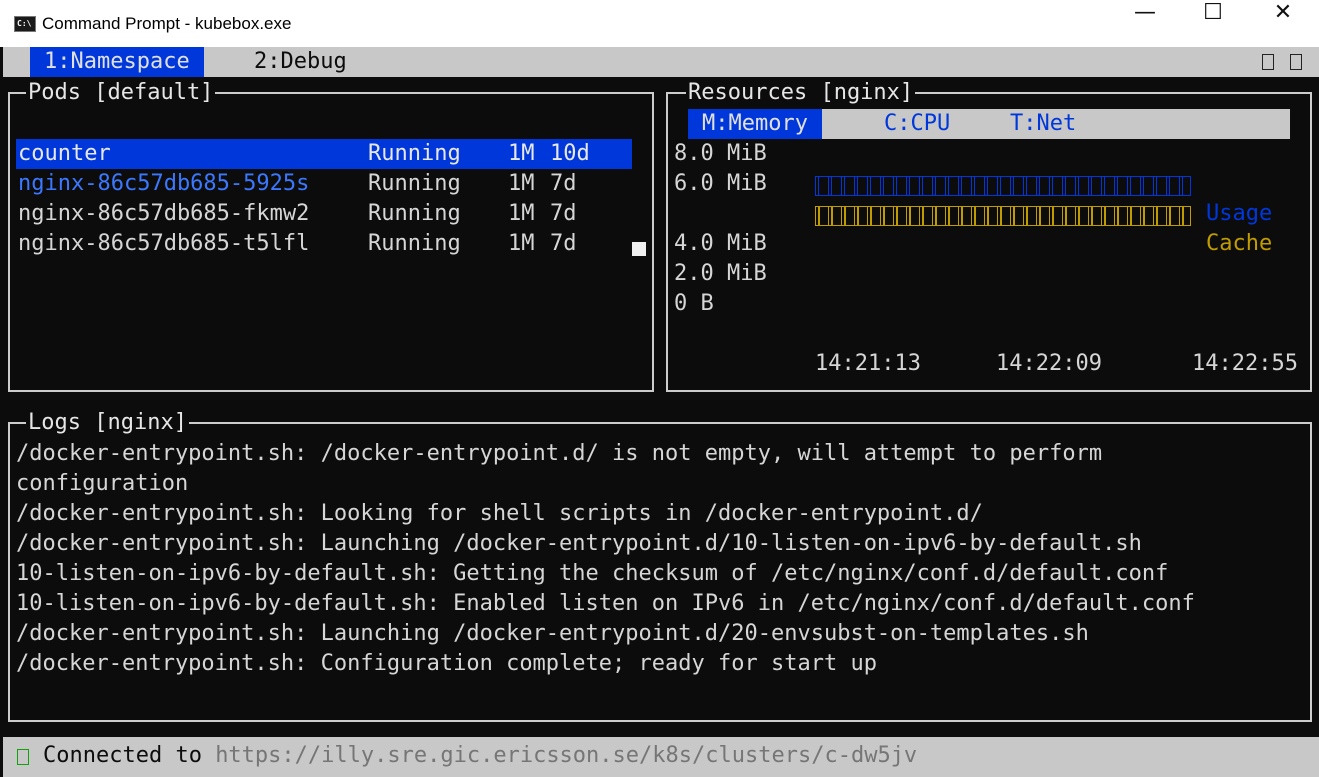 The width and height of the screenshot is (1319, 777). I want to click on maximize-button: ☐, so click(1213, 23).